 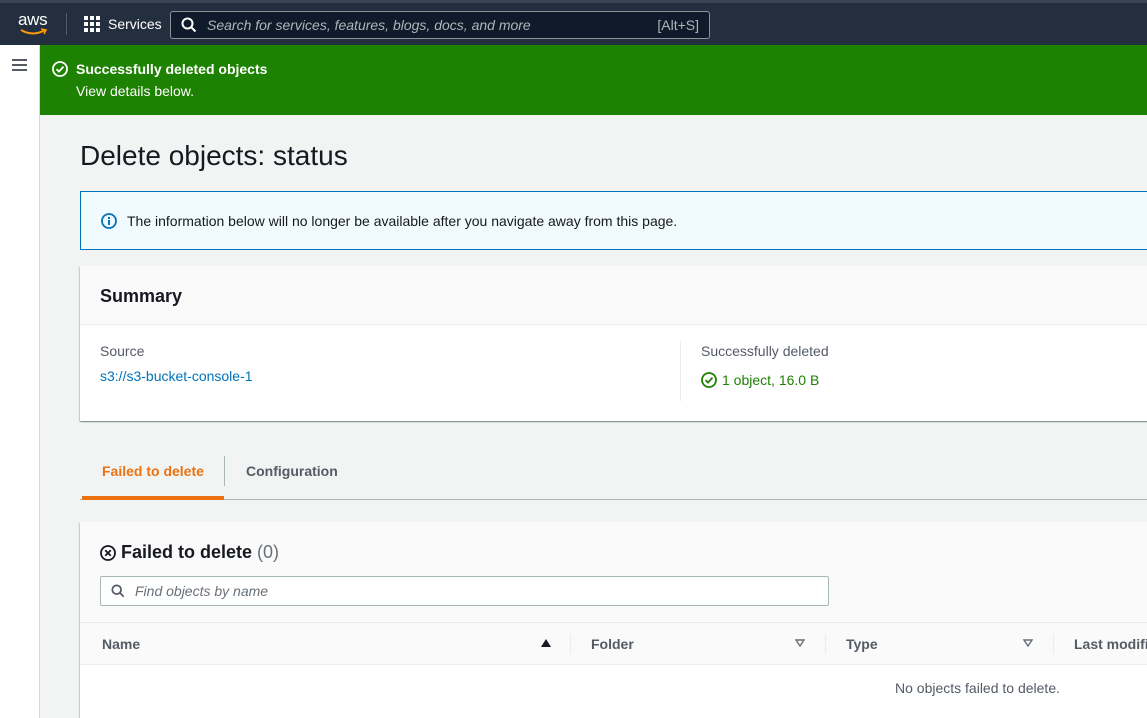 I want to click on success-check-icon, so click(x=709, y=380).